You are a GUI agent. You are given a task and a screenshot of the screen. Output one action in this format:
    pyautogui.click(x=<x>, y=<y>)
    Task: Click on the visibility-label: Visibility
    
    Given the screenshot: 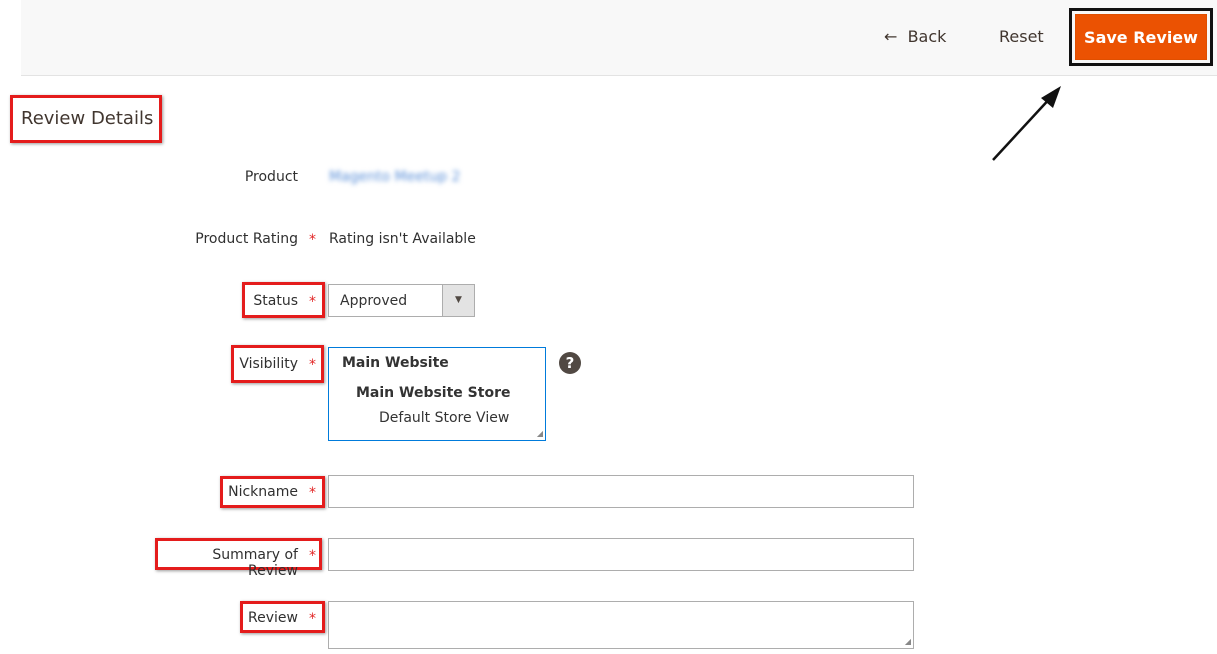 What is the action you would take?
    pyautogui.click(x=268, y=364)
    